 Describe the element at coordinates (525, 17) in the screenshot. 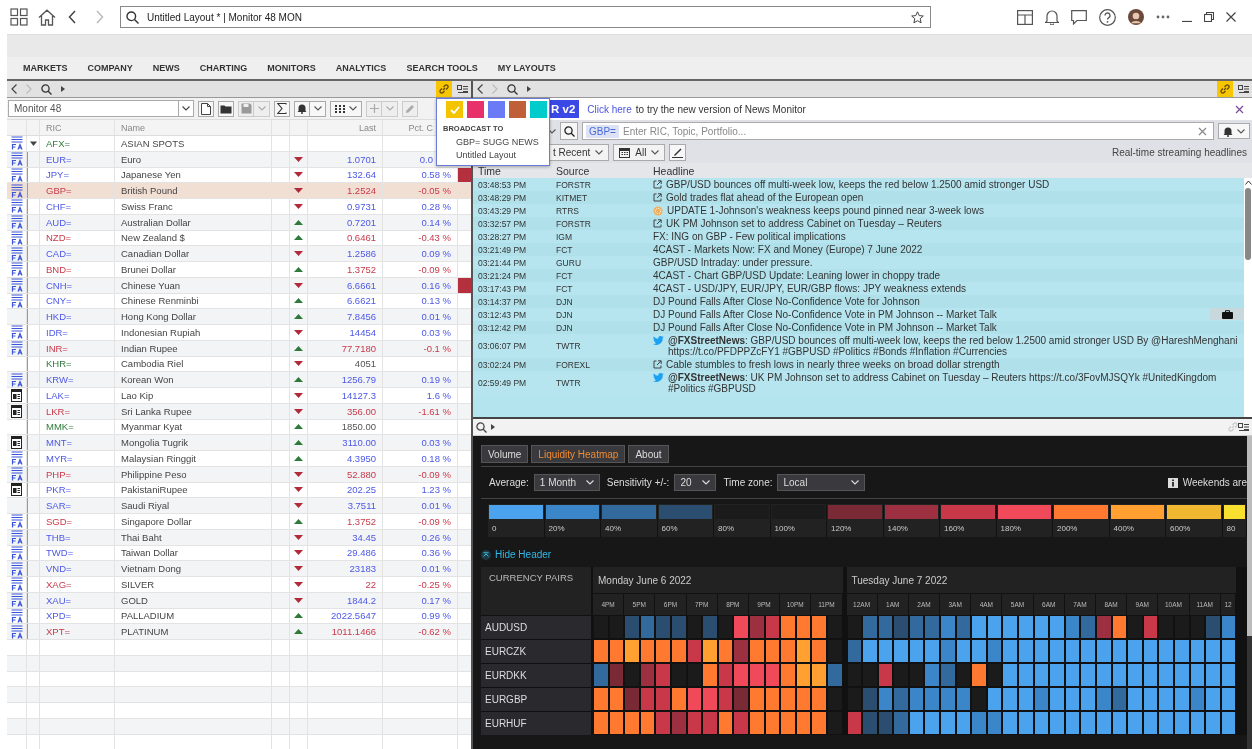

I see `address-field: Untitled Layout * | Monitor 48 MON` at that location.